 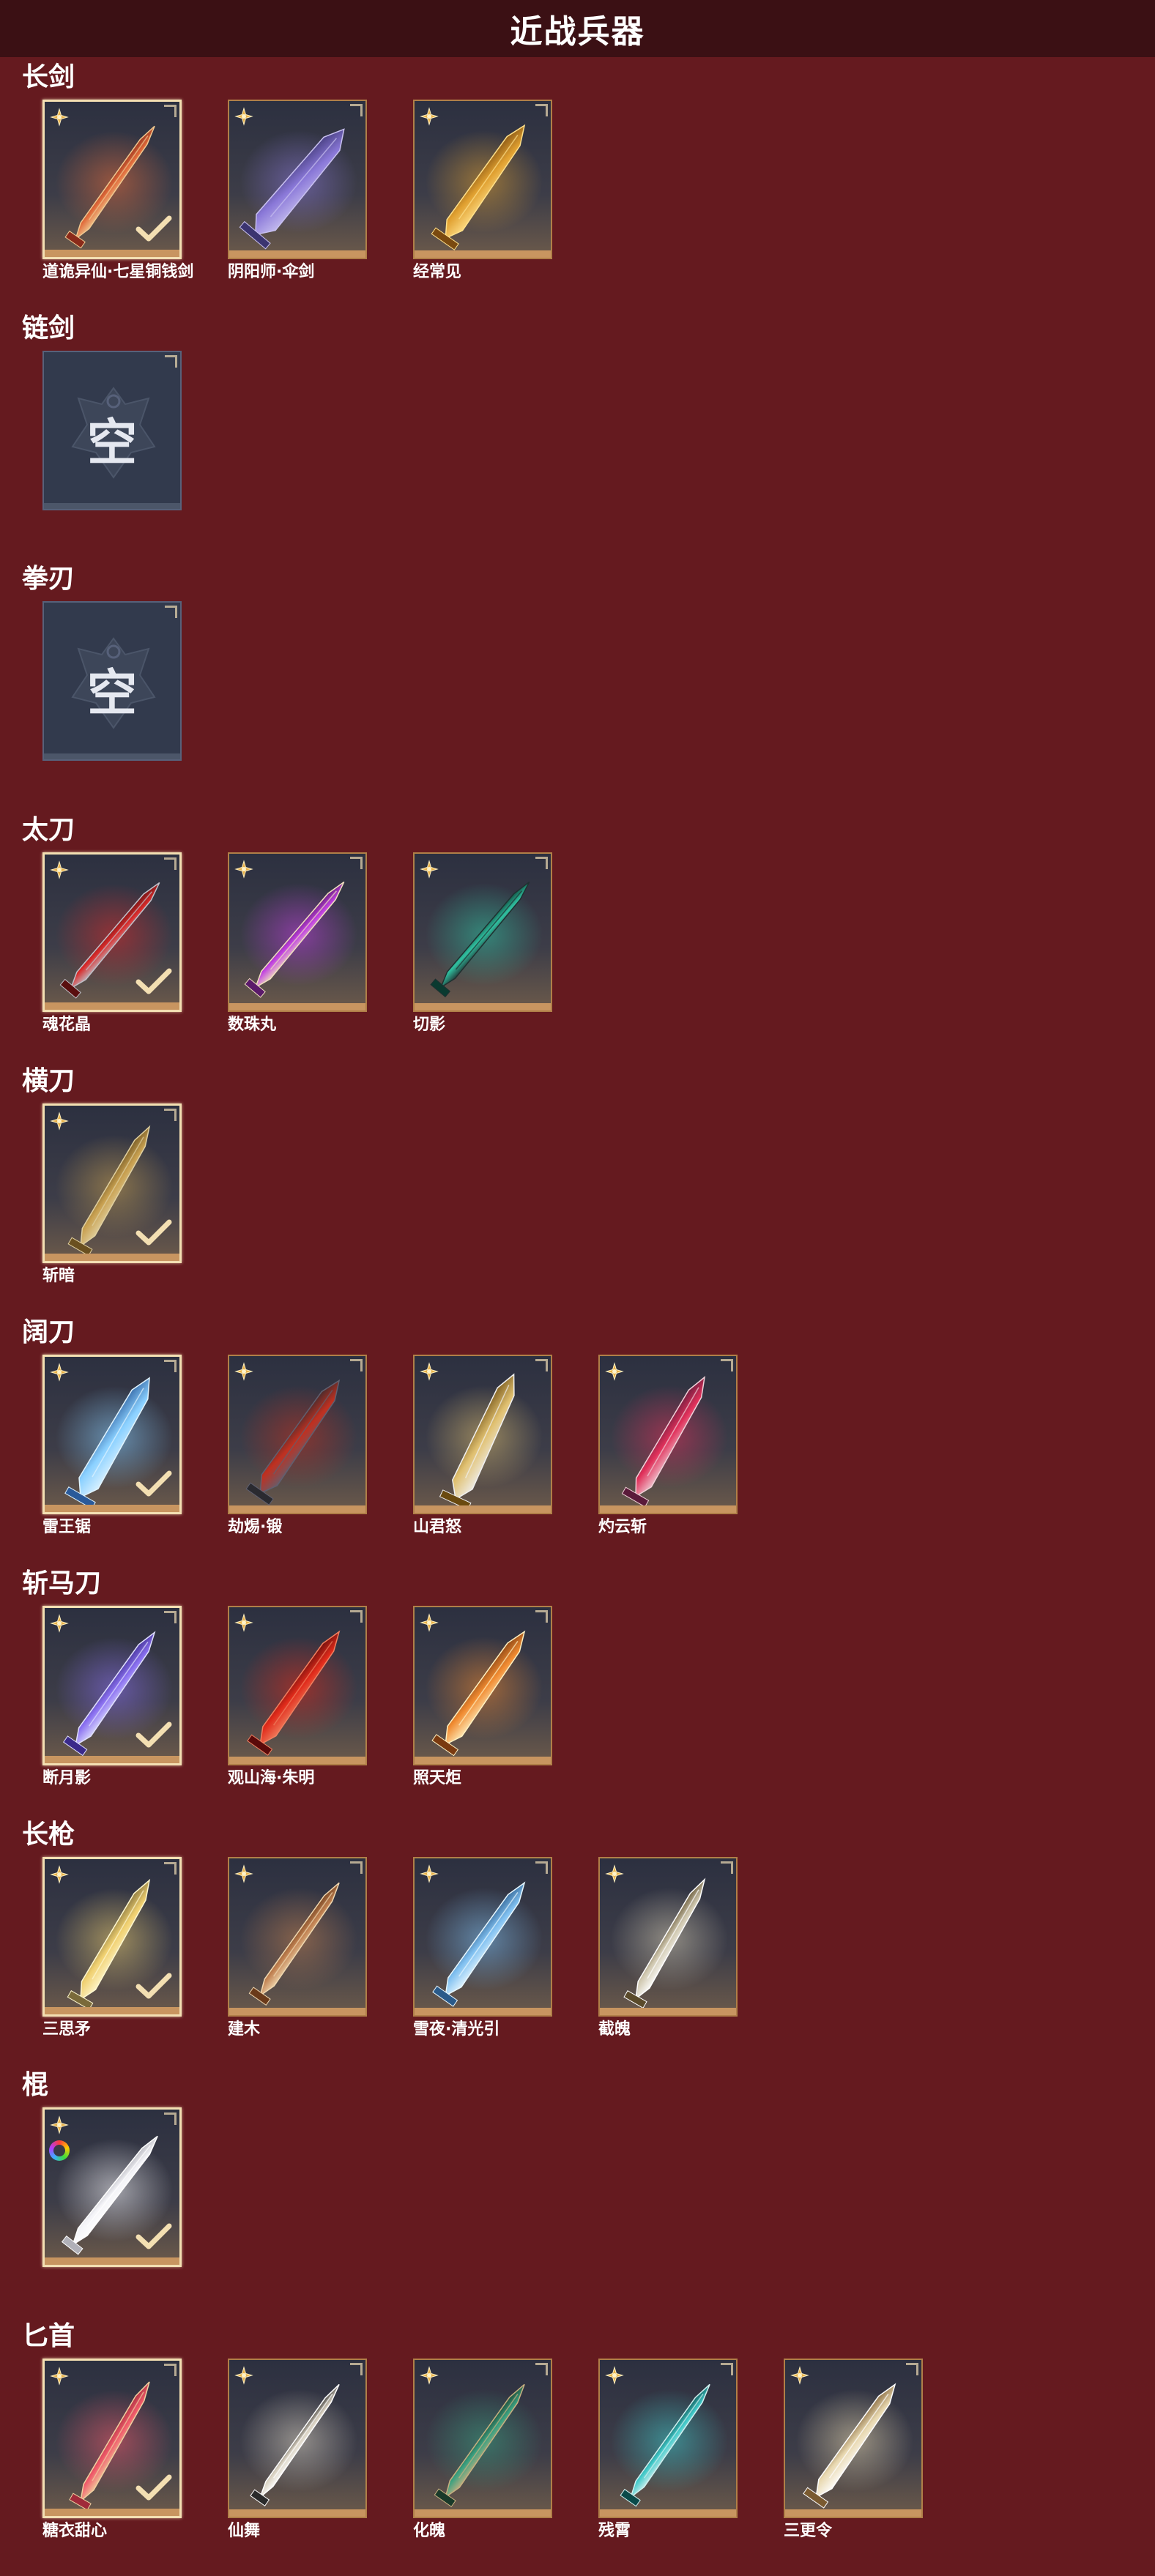 I want to click on weapon-card, so click(x=113, y=2188).